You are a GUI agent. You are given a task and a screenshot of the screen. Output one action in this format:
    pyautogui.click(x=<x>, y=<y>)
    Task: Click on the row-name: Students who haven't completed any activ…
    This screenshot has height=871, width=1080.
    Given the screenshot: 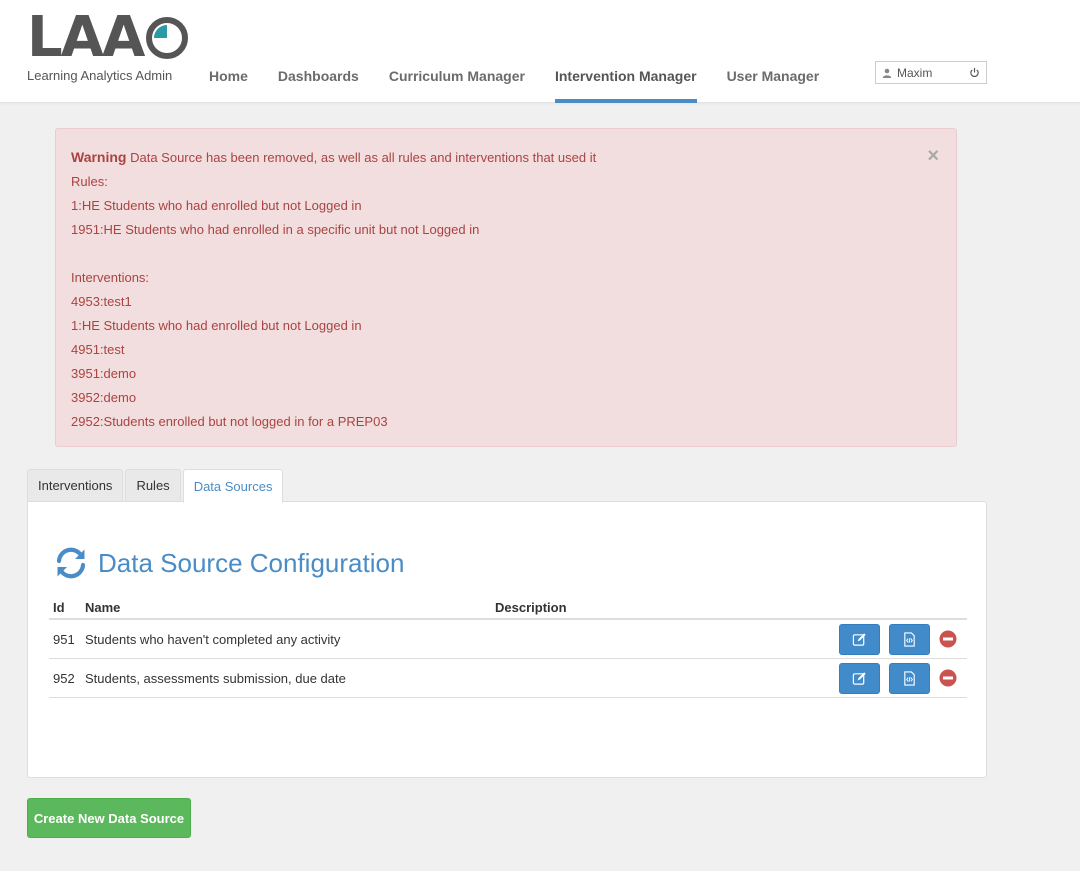 What is the action you would take?
    pyautogui.click(x=213, y=639)
    